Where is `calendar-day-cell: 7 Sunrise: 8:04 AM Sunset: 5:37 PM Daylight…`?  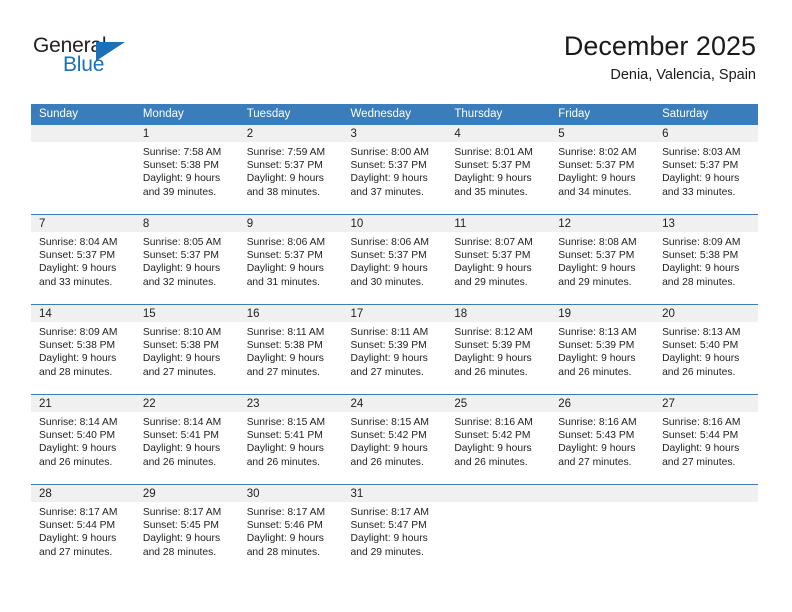 calendar-day-cell: 7 Sunrise: 8:04 AM Sunset: 5:37 PM Daylight… is located at coordinates (83, 259).